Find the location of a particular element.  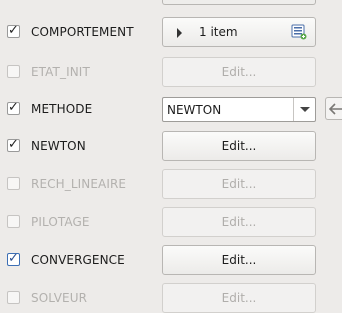

list-add-icon is located at coordinates (299, 32).